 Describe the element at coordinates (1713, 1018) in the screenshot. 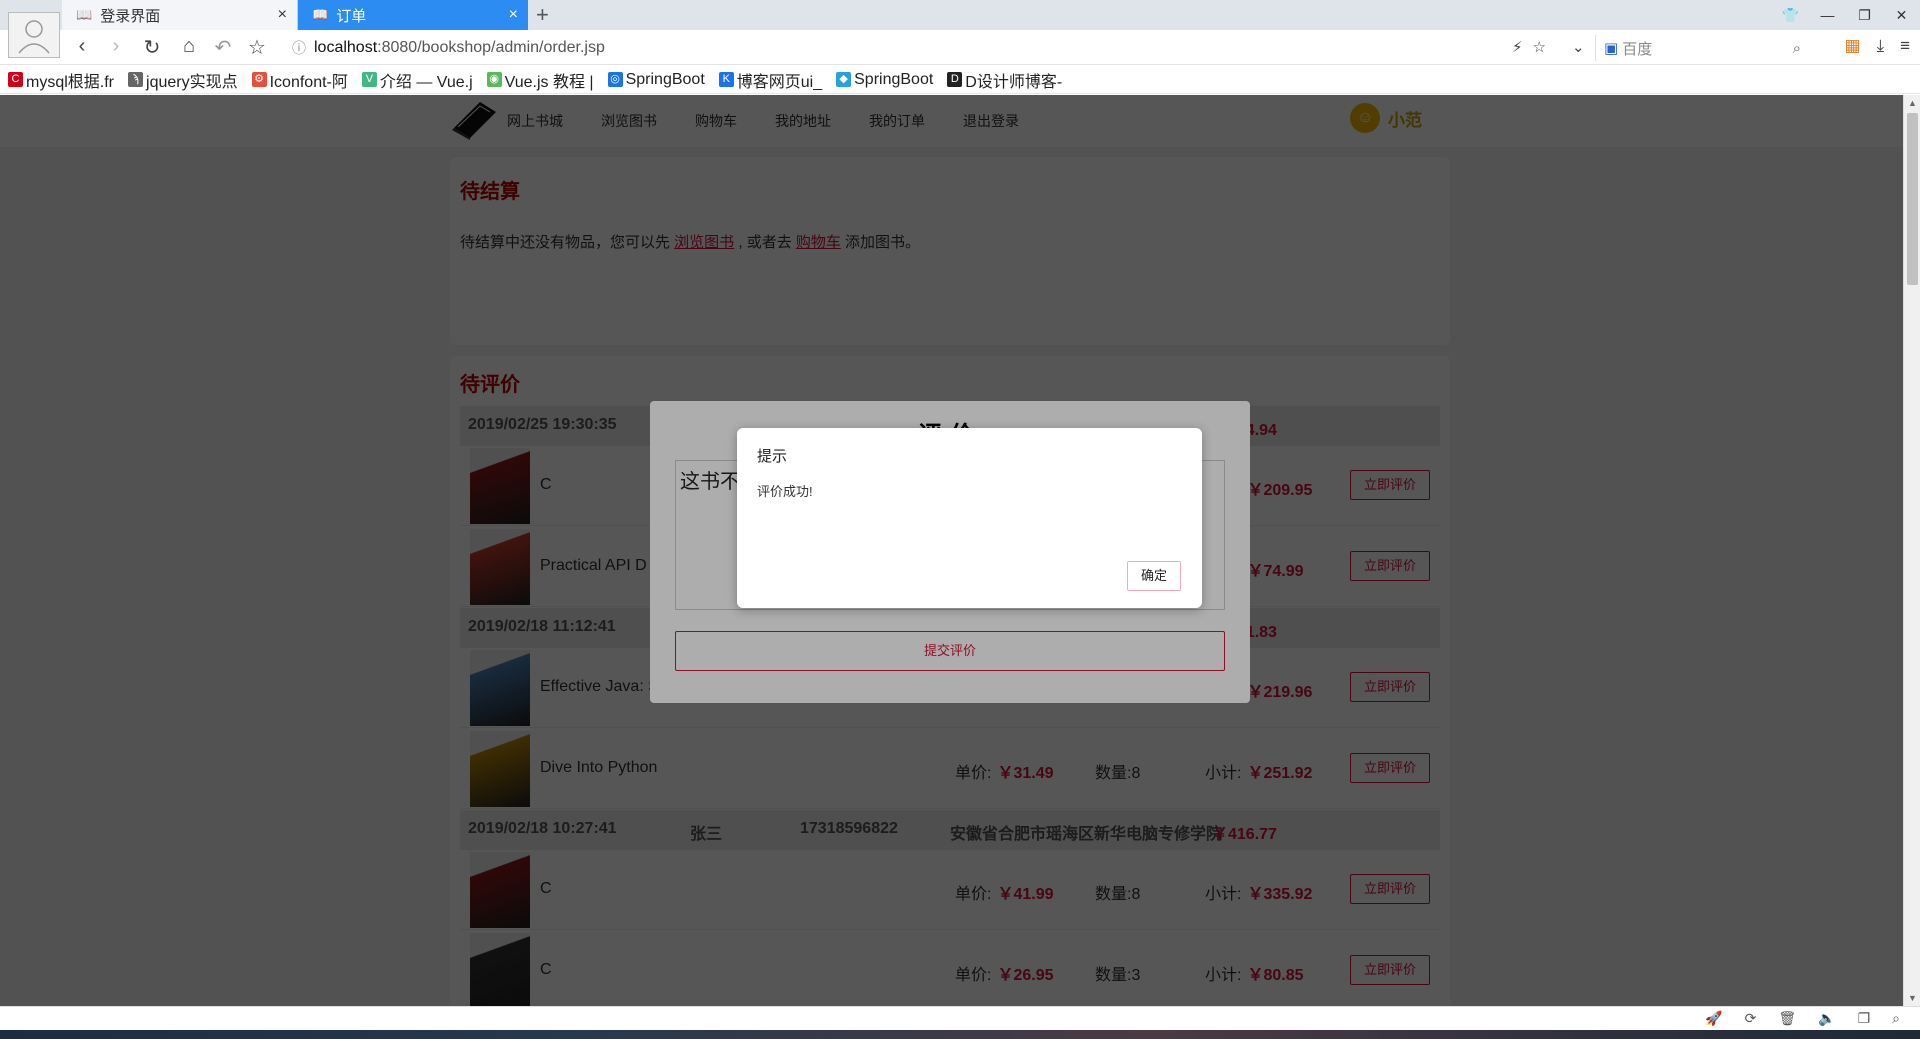

I see `rocket-icon: 🚀` at that location.